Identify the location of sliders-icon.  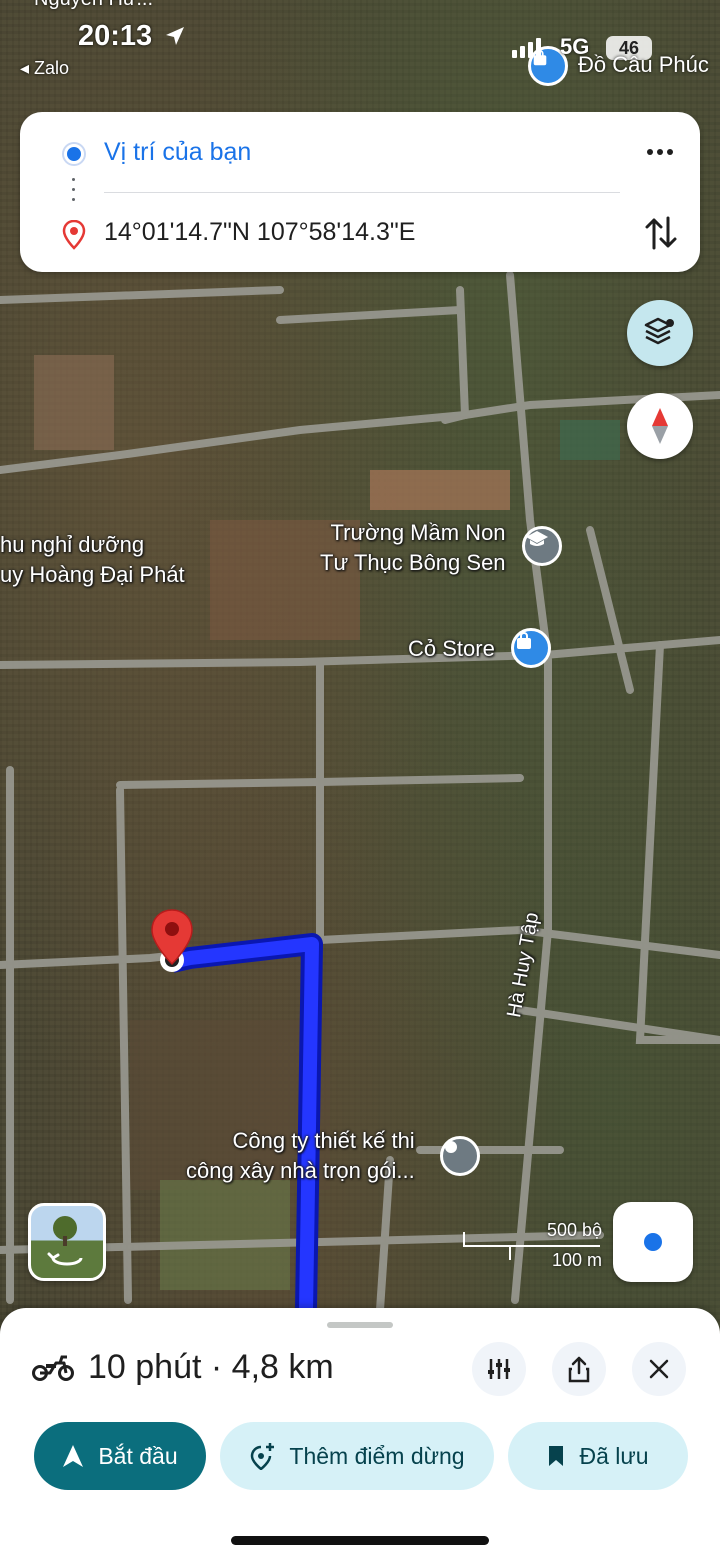
(499, 1369).